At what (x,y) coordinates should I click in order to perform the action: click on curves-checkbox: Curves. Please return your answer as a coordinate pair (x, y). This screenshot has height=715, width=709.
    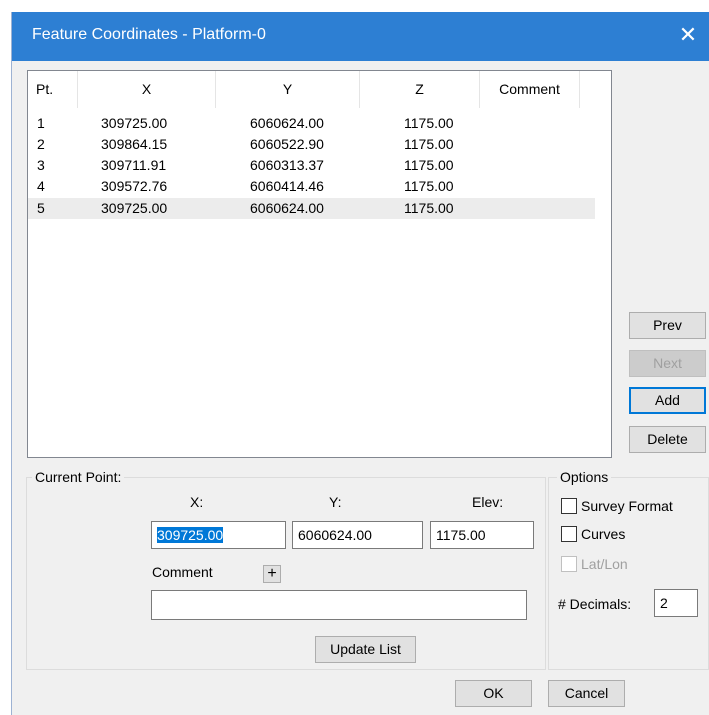
    Looking at the image, I should click on (593, 534).